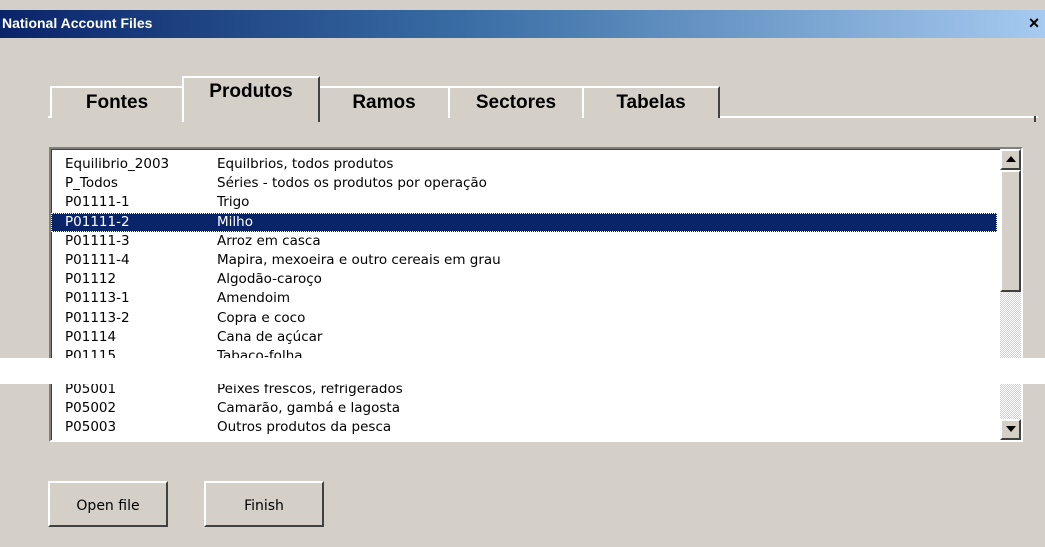 This screenshot has width=1045, height=547. What do you see at coordinates (97, 202) in the screenshot?
I see `item-code: P01111-1` at bounding box center [97, 202].